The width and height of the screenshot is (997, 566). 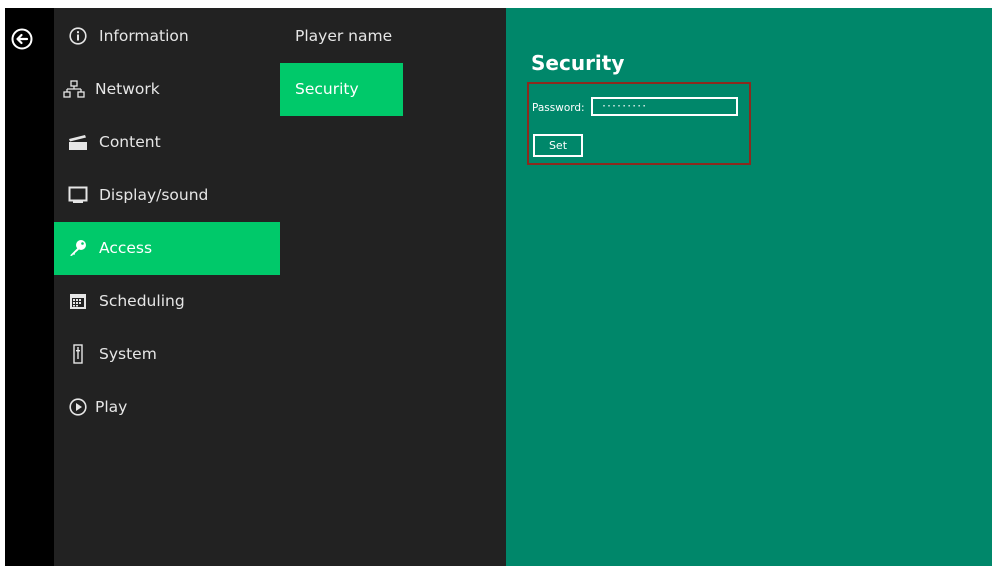 I want to click on menu-item-label: Play, so click(x=111, y=407).